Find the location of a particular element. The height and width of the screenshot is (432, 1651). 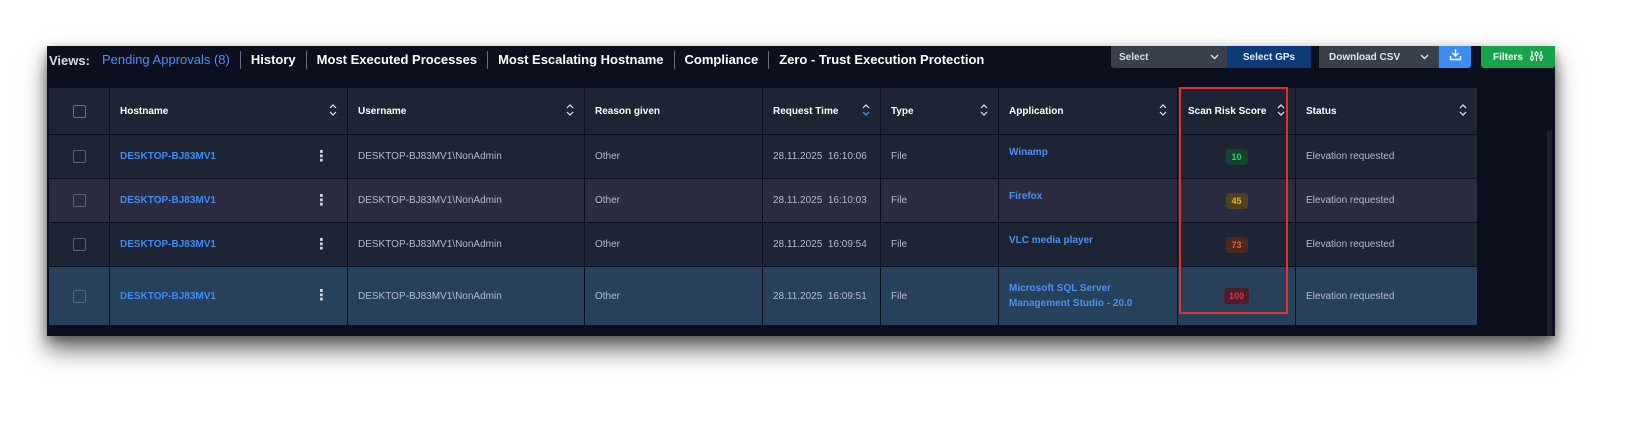

request-time-cell: 28.11.2025 16:09:51 is located at coordinates (821, 296).